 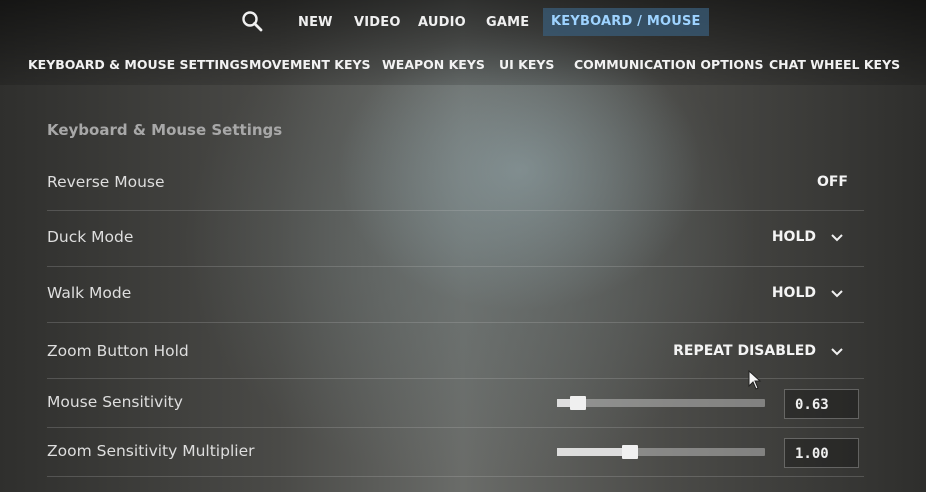 What do you see at coordinates (315, 23) in the screenshot?
I see `tab-new: NEW` at bounding box center [315, 23].